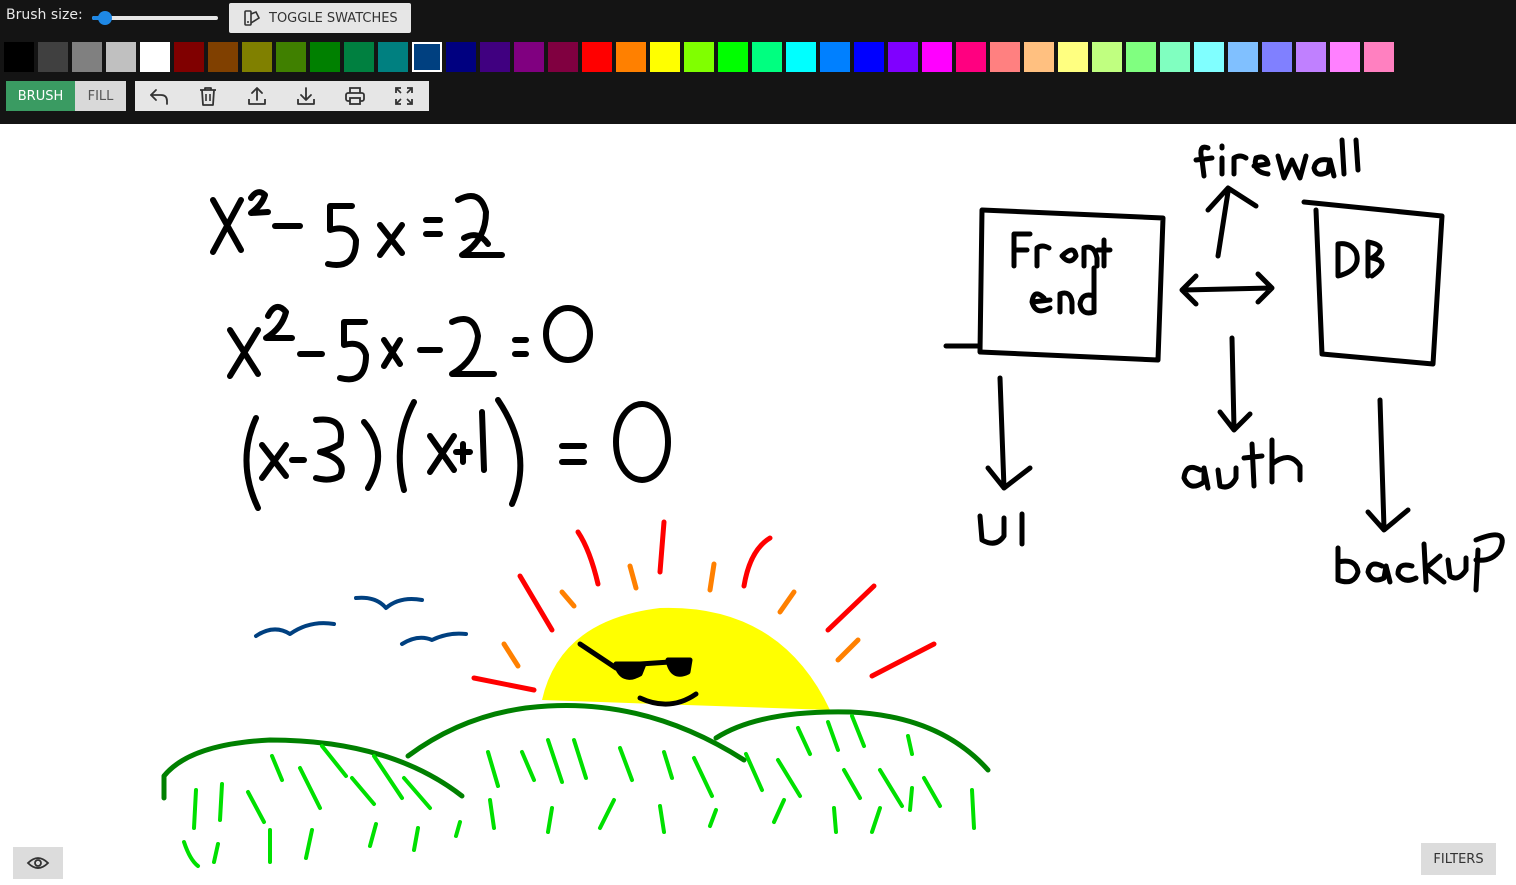 Image resolution: width=1516 pixels, height=885 pixels. I want to click on trash-icon, so click(208, 96).